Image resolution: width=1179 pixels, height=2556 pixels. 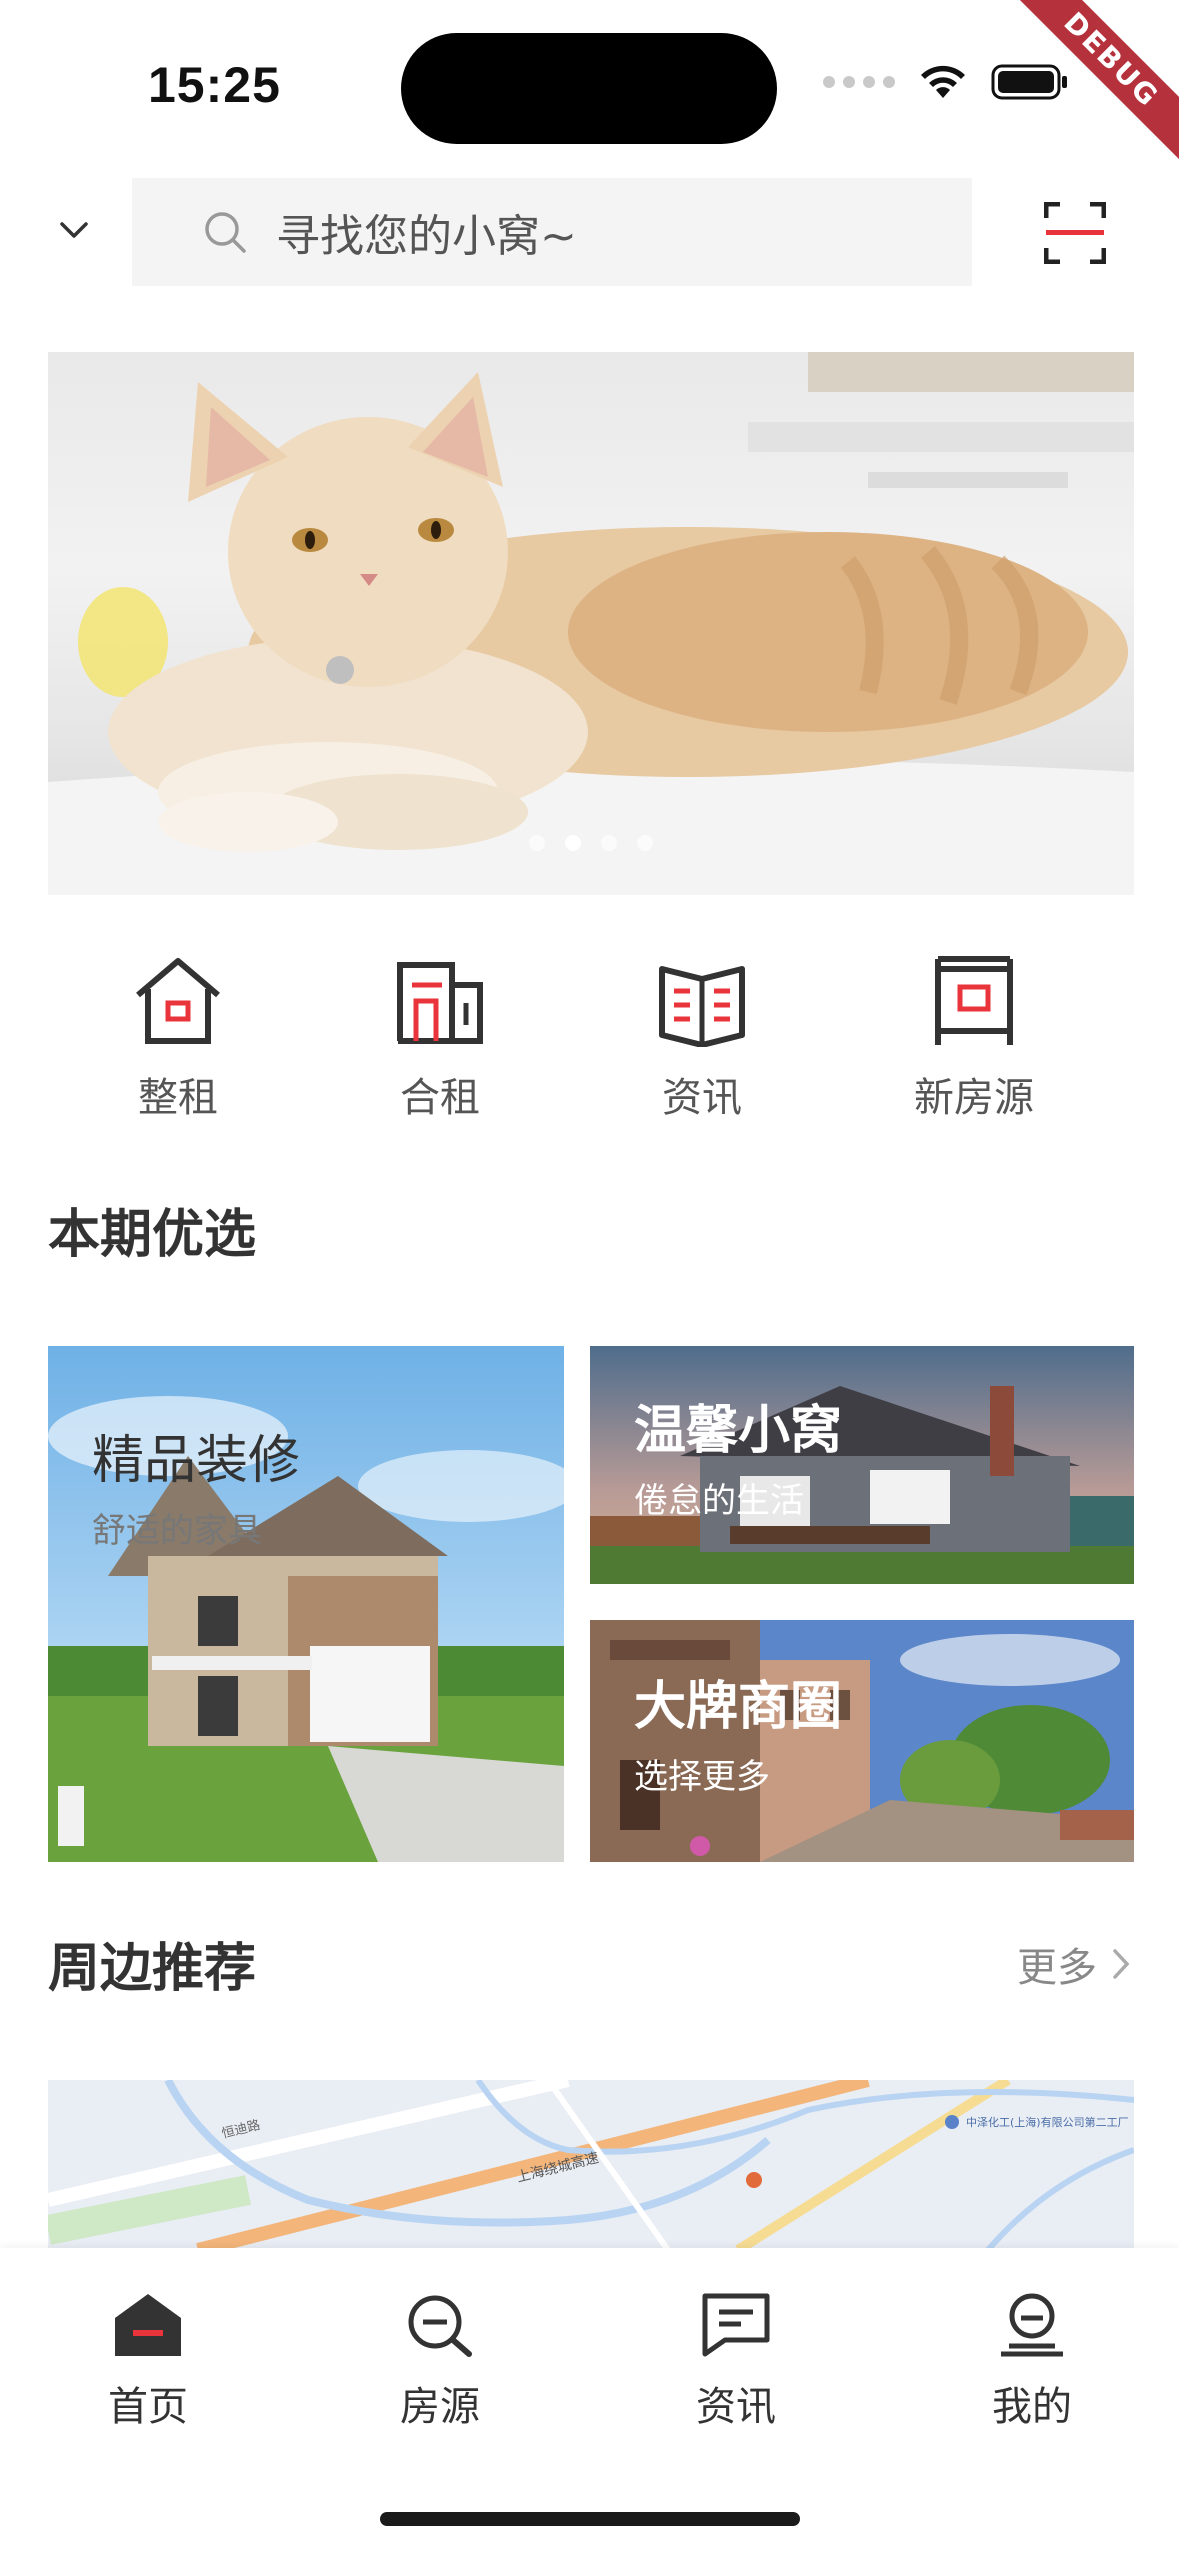 What do you see at coordinates (702, 1777) in the screenshot?
I see `tile-subtitle: 选择更多` at bounding box center [702, 1777].